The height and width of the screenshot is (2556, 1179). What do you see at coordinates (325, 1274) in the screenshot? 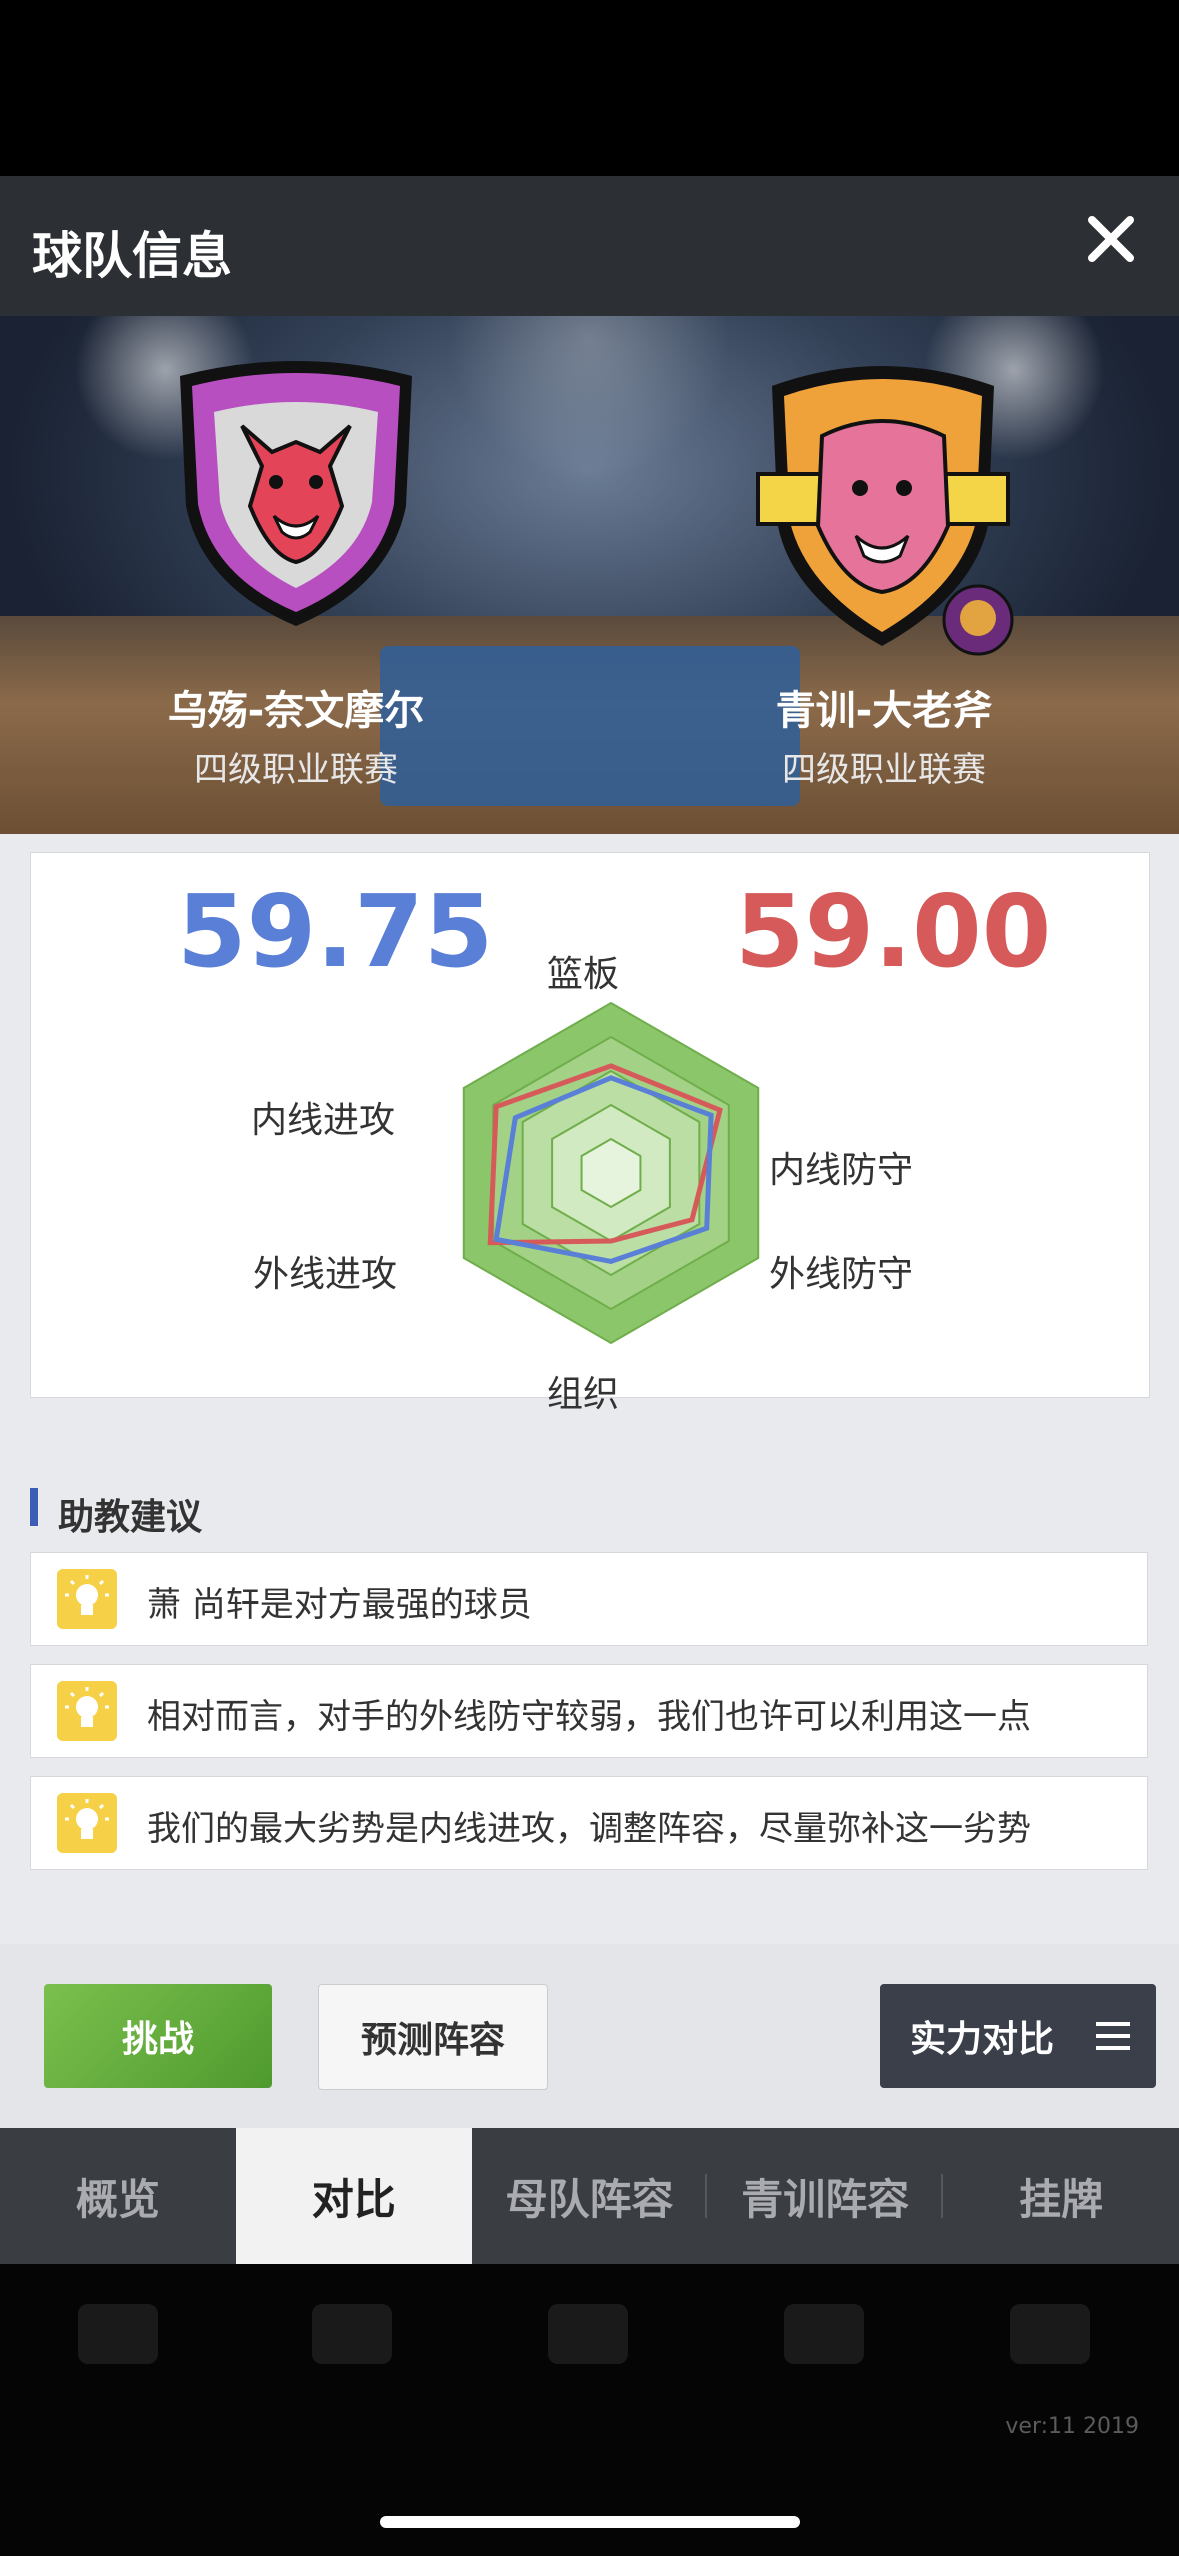
I see `axis-label-outside-attack: 外线进攻` at bounding box center [325, 1274].